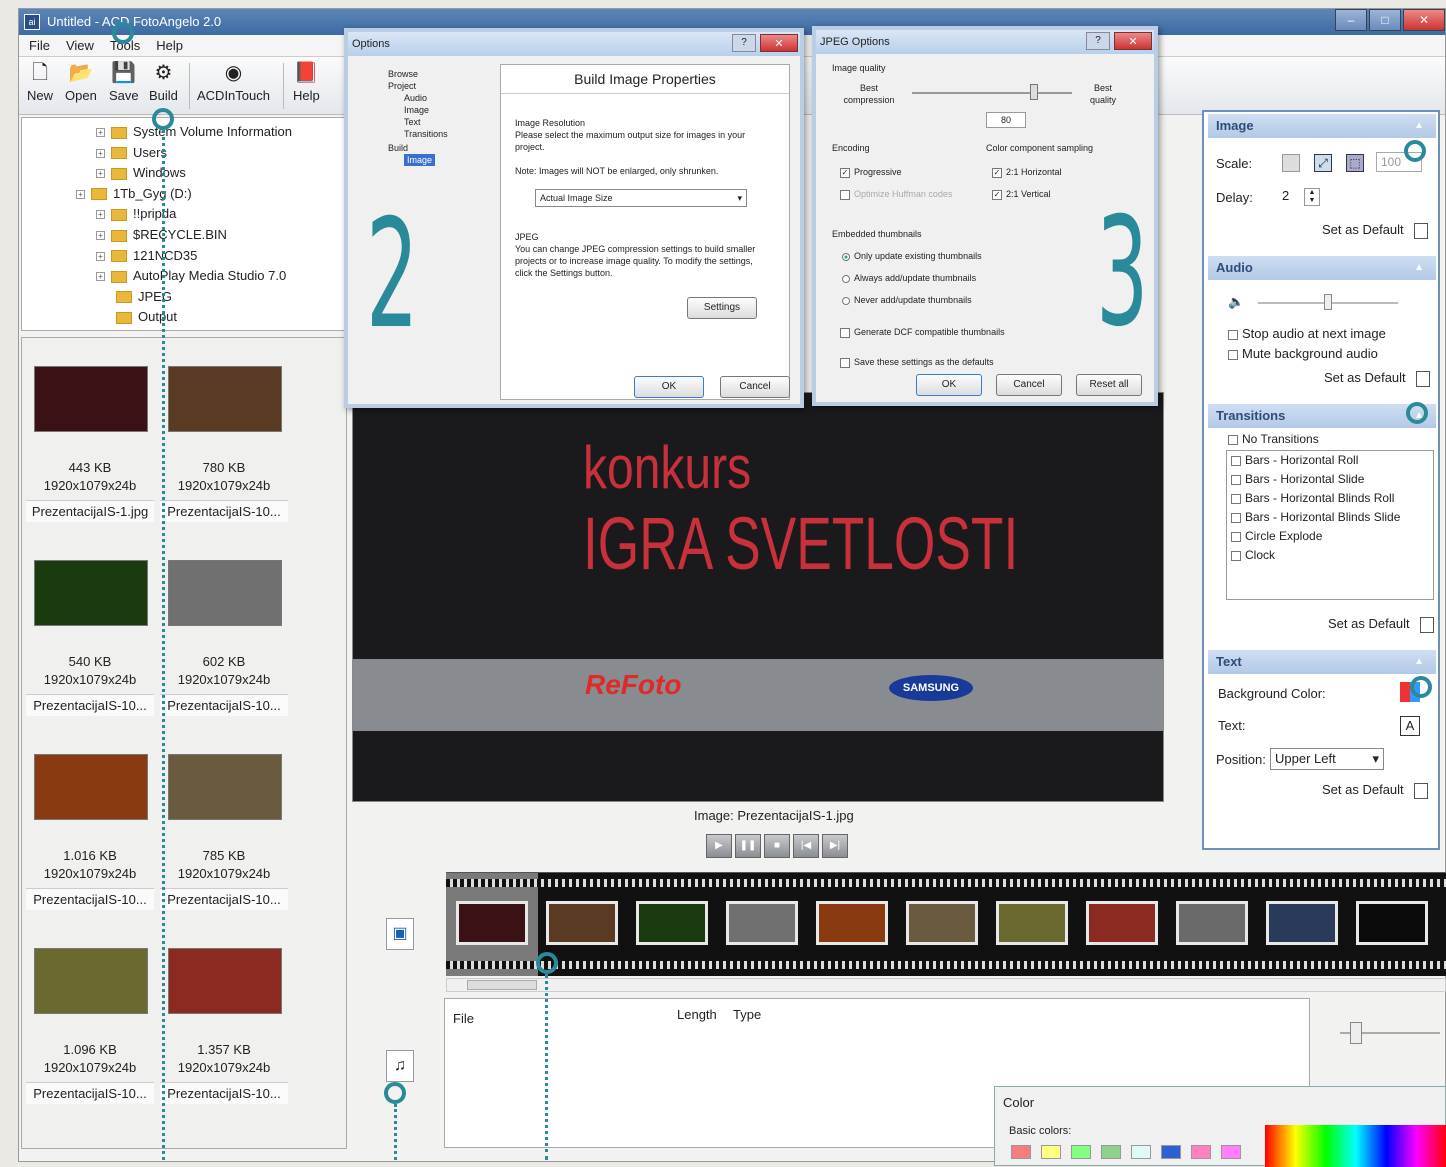 This screenshot has height=1167, width=1446. I want to click on build-button: ⚙ Build, so click(163, 82).